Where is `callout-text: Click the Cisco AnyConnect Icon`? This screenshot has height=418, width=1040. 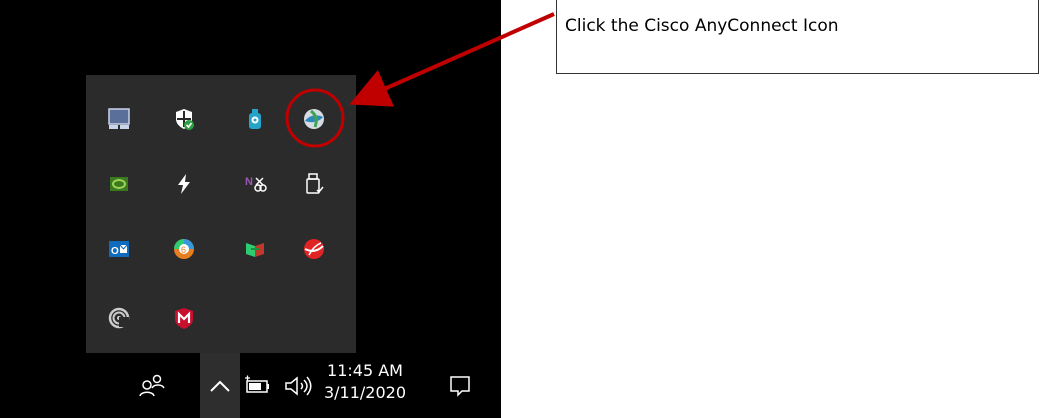 callout-text: Click the Cisco AnyConnect Icon is located at coordinates (702, 26).